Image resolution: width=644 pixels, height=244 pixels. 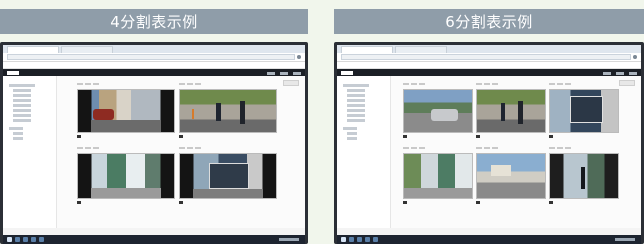 What do you see at coordinates (154, 21) in the screenshot?
I see `panel-title: 4分割表示例` at bounding box center [154, 21].